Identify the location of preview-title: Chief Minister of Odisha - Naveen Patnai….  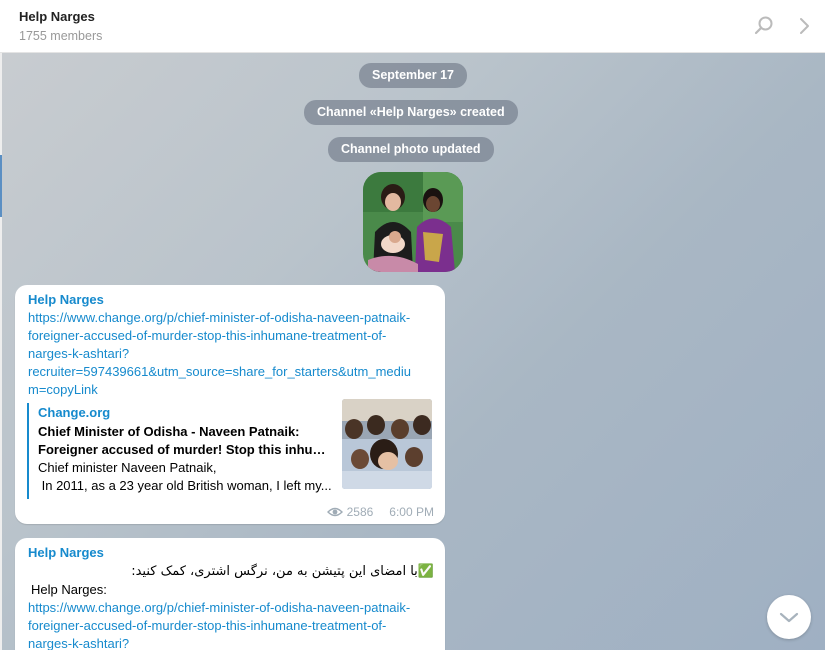
(186, 441).